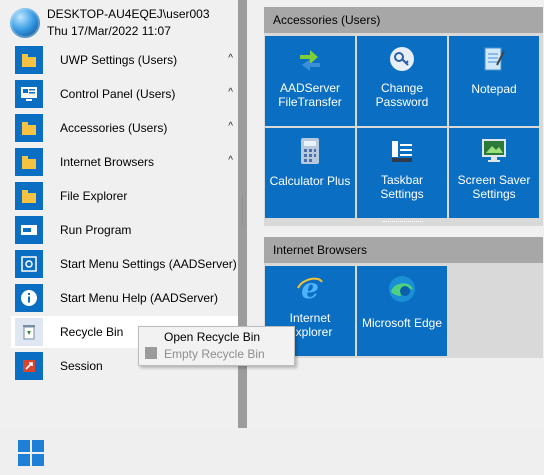  Describe the element at coordinates (403, 223) in the screenshot. I see `group-resize-grip` at that location.